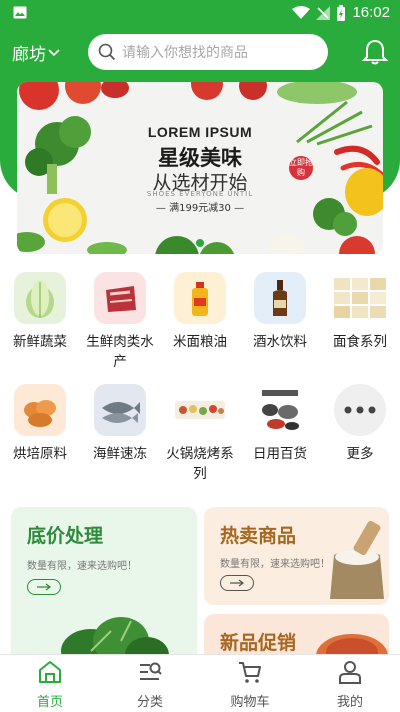 The width and height of the screenshot is (400, 712). I want to click on hot-go-button, so click(237, 583).